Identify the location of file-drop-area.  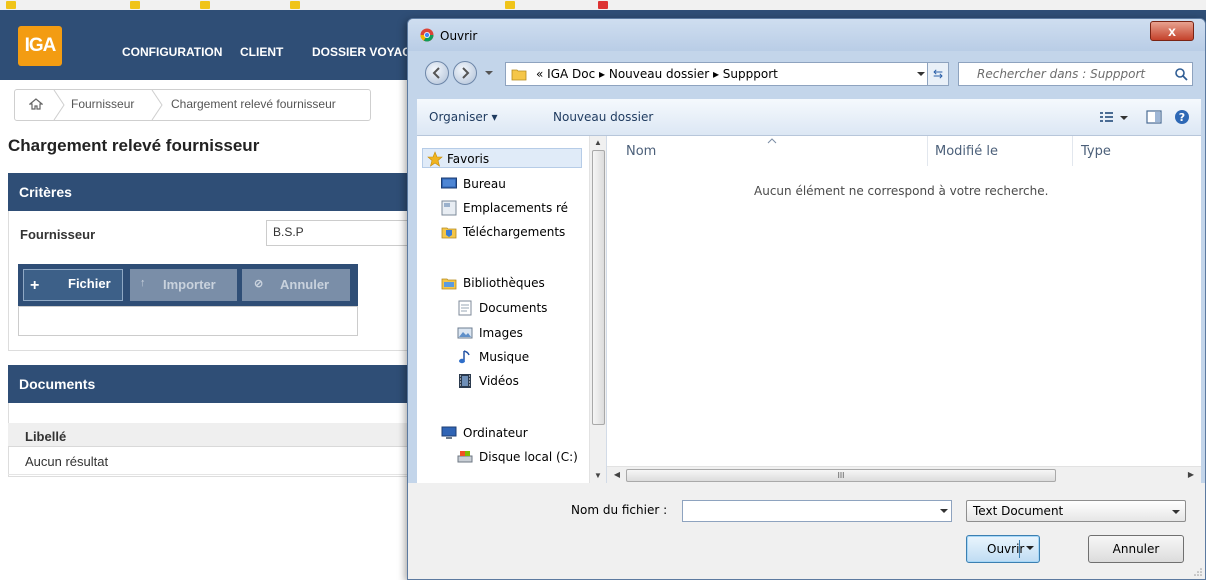
(188, 321).